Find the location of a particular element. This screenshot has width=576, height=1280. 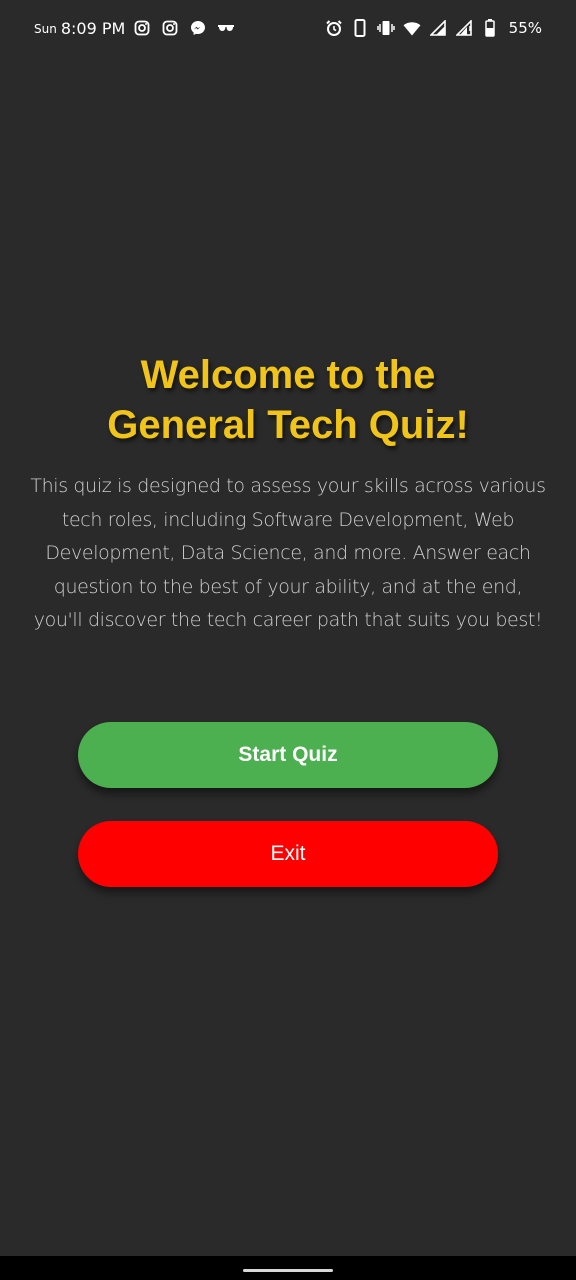

title-line-2: General Tech Quiz! is located at coordinates (288, 425).